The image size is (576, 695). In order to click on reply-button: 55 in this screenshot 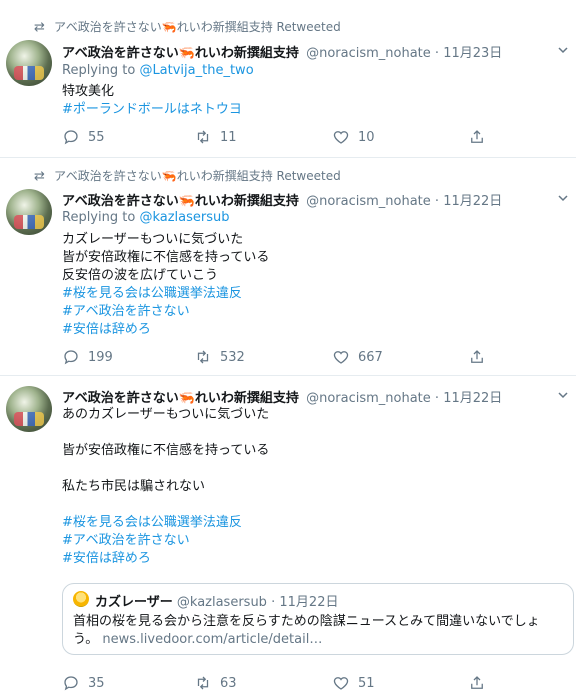, I will do `click(83, 137)`.